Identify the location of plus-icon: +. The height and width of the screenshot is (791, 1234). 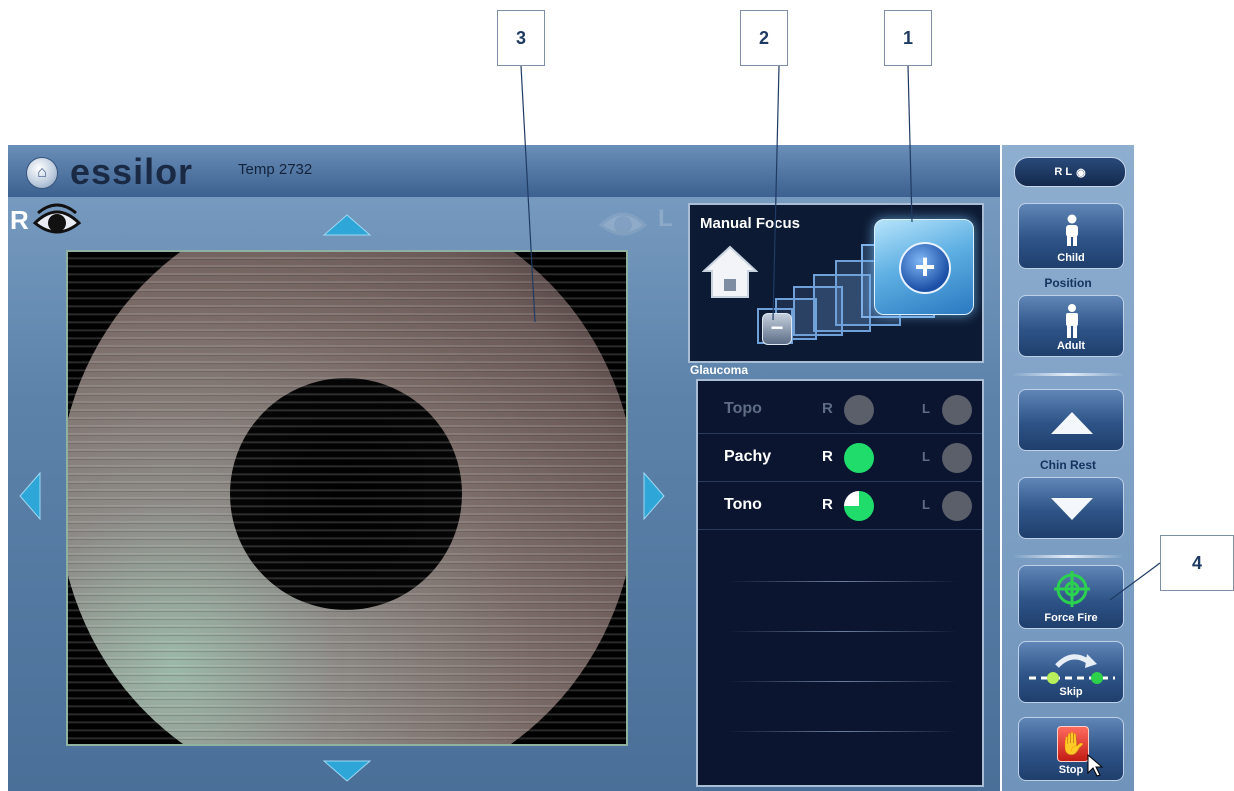
(925, 268).